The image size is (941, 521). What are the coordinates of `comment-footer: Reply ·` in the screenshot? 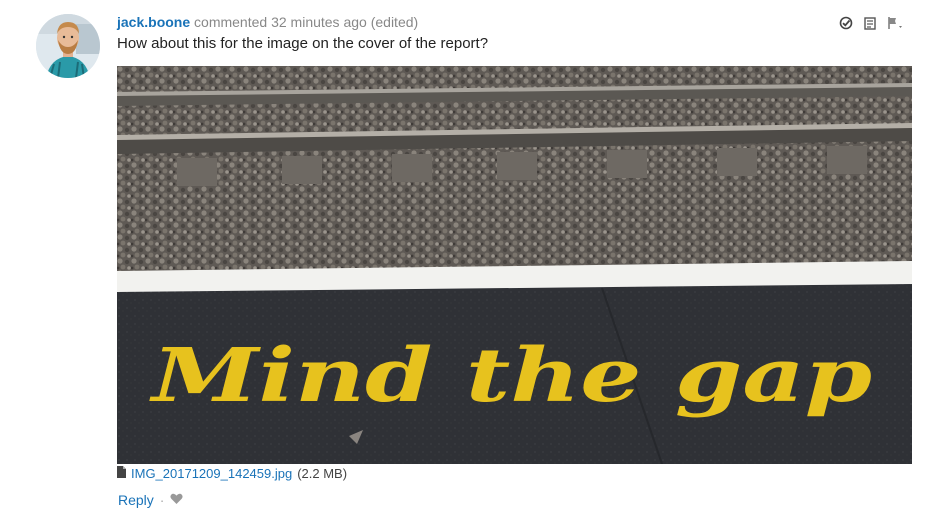 It's located at (151, 500).